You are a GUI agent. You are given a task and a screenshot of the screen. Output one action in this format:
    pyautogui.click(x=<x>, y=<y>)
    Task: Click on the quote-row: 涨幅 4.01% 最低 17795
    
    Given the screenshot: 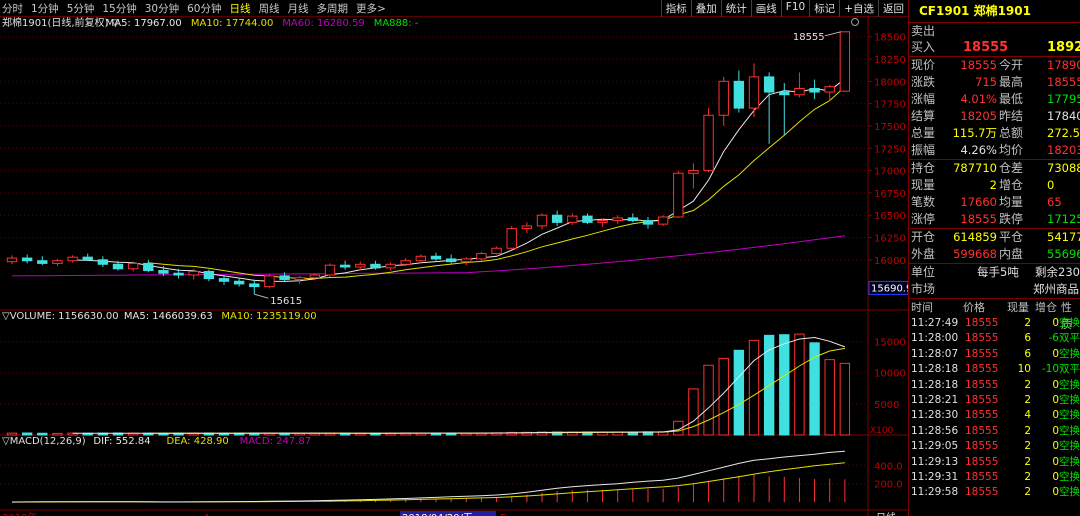 What is the action you would take?
    pyautogui.click(x=994, y=99)
    